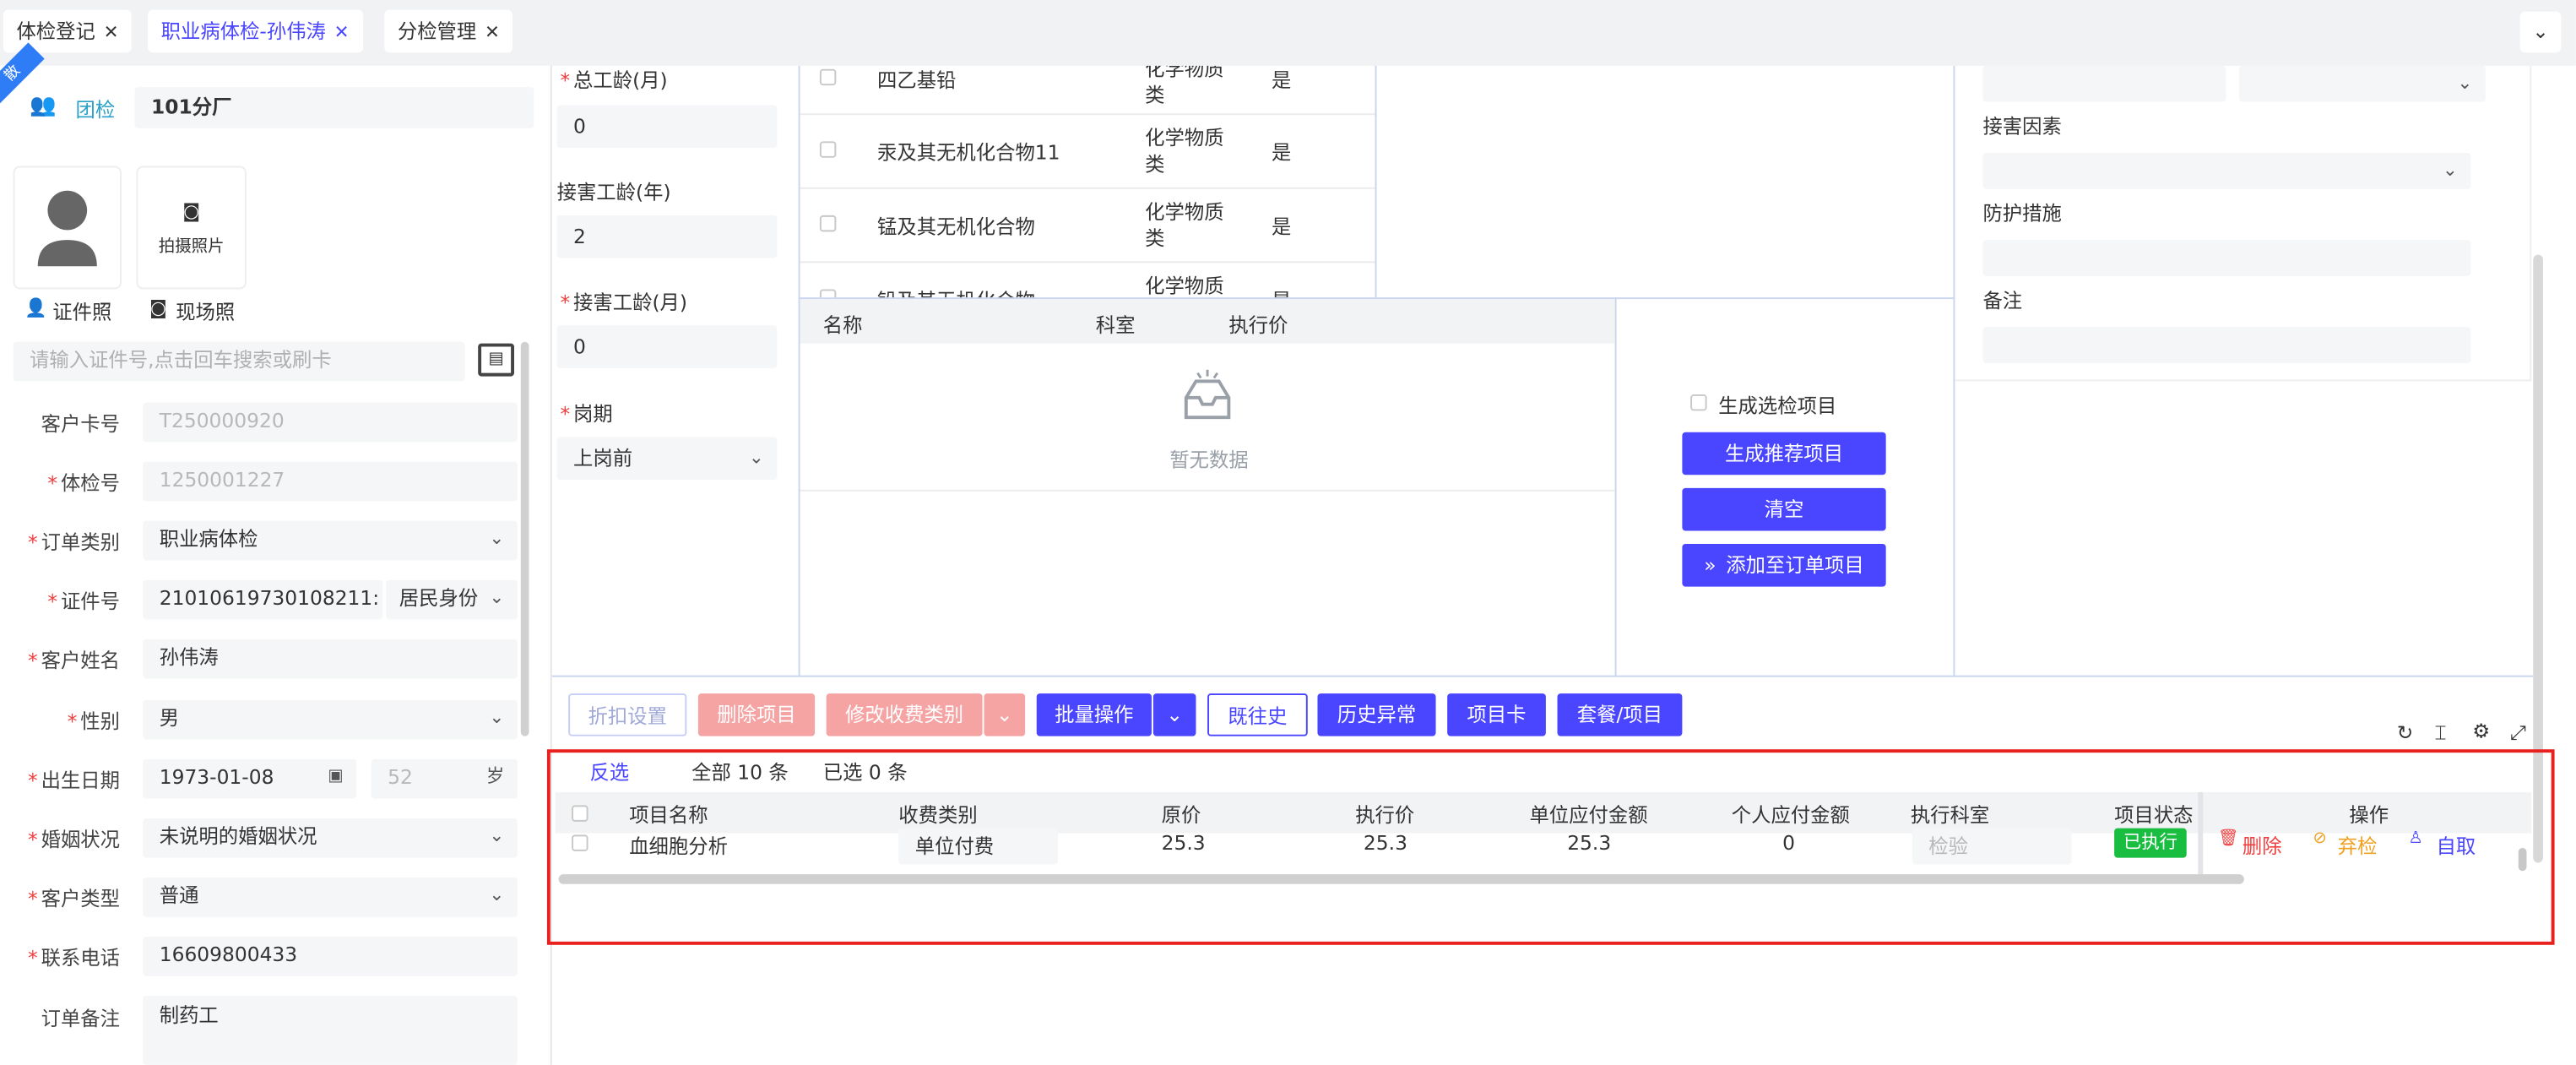 The height and width of the screenshot is (1065, 2576). What do you see at coordinates (1005, 714) in the screenshot?
I see `modify-fee-dropdown: ⌄` at bounding box center [1005, 714].